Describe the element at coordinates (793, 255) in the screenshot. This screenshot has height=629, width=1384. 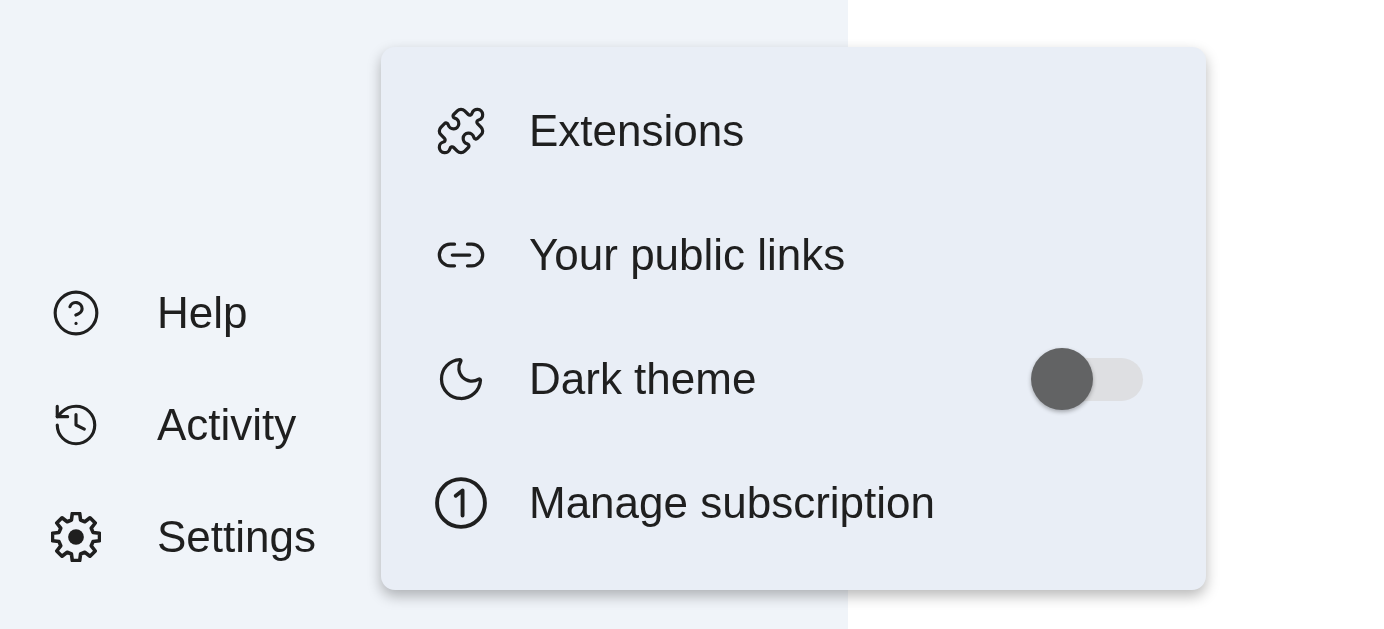
I see `menu-item: Your public links` at that location.